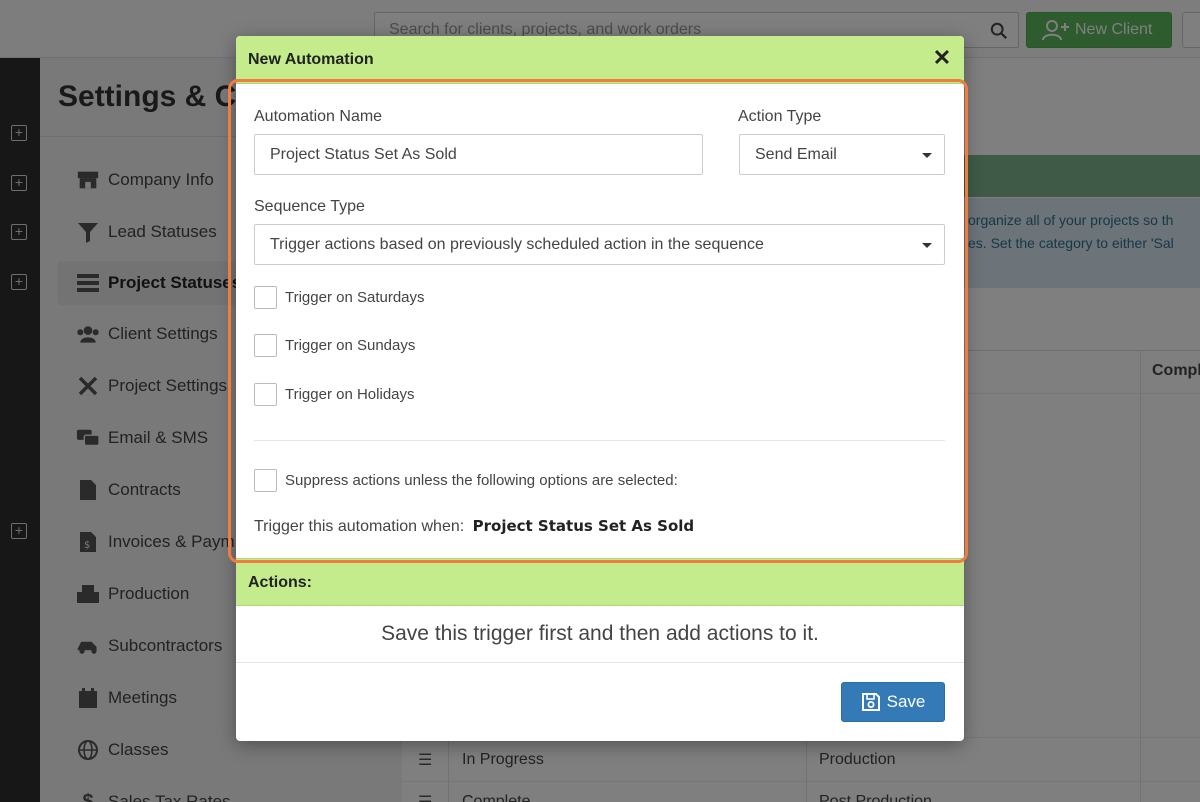  I want to click on divider, so click(599, 440).